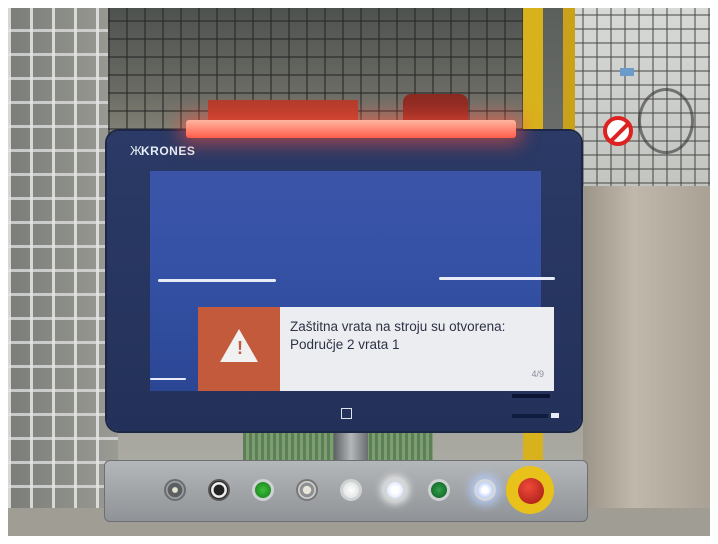  Describe the element at coordinates (555, 415) in the screenshot. I see `status-indicator` at that location.